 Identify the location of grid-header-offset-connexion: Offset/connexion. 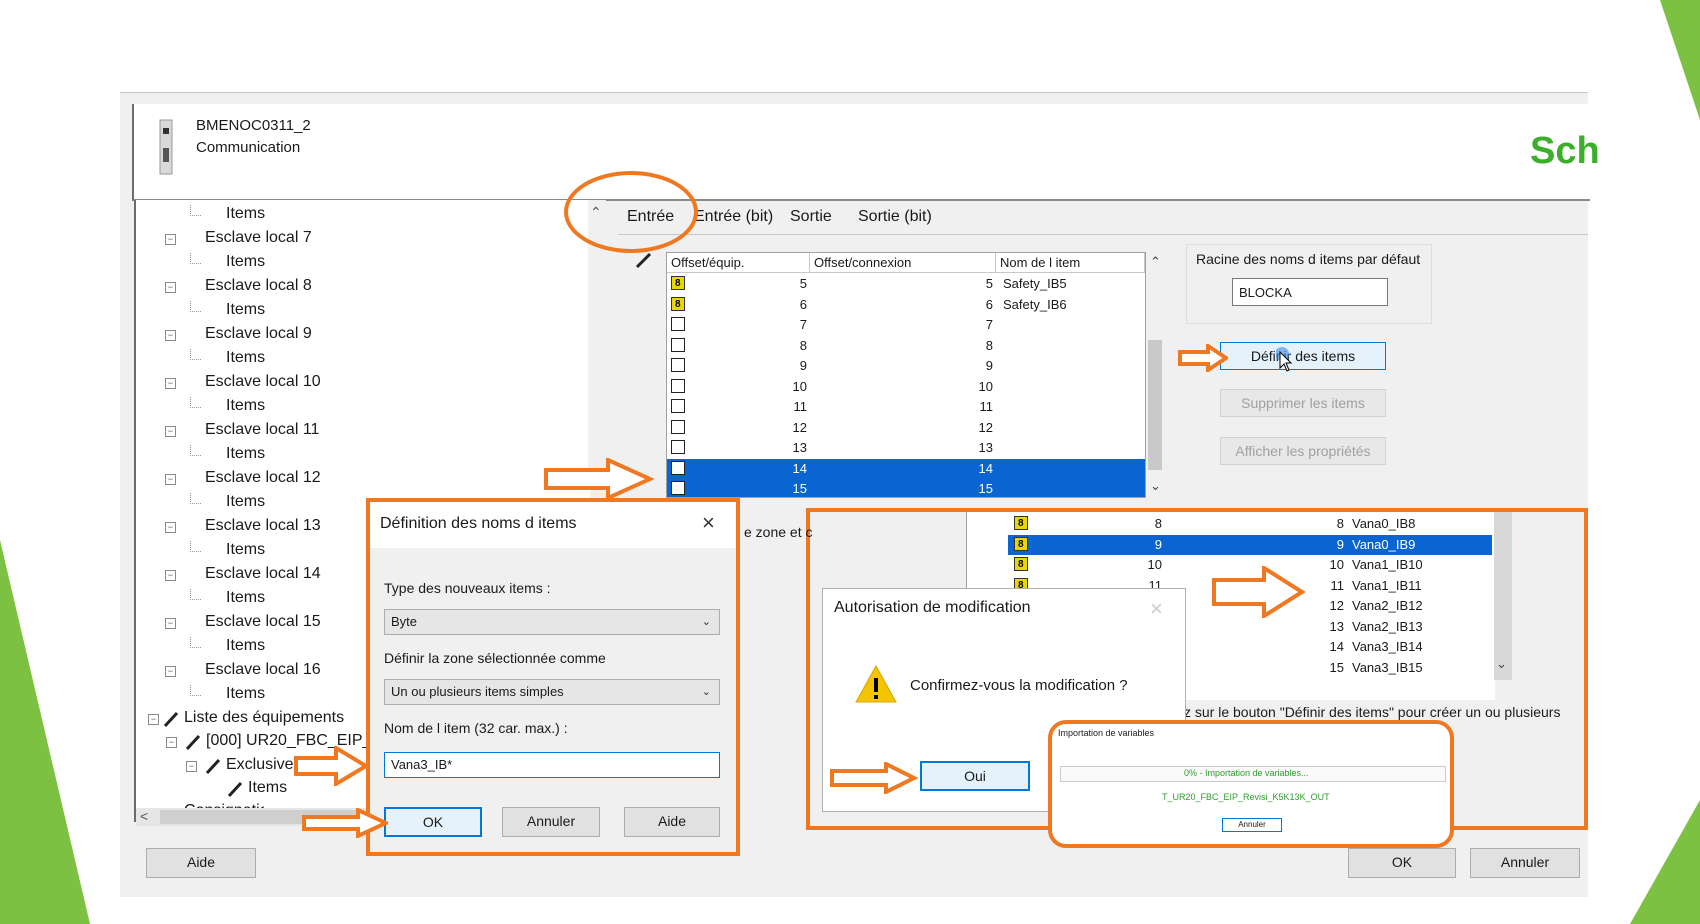
(903, 263).